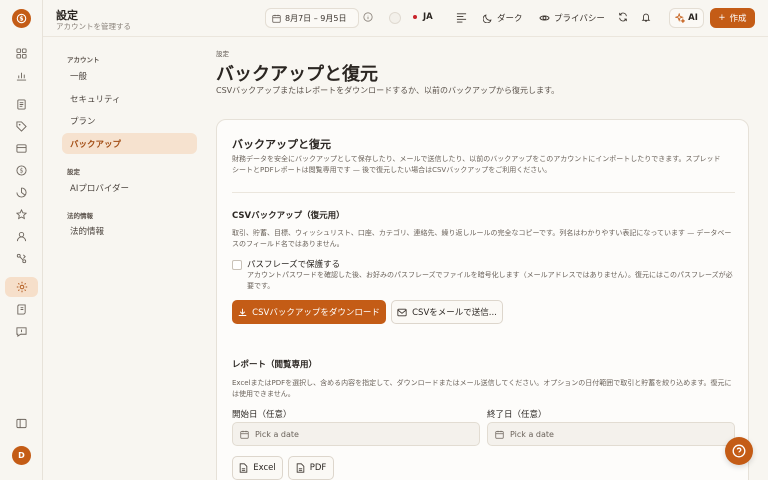 This screenshot has width=768, height=480. Describe the element at coordinates (532, 434) in the screenshot. I see `end-date-placeholder: Pick a date` at that location.